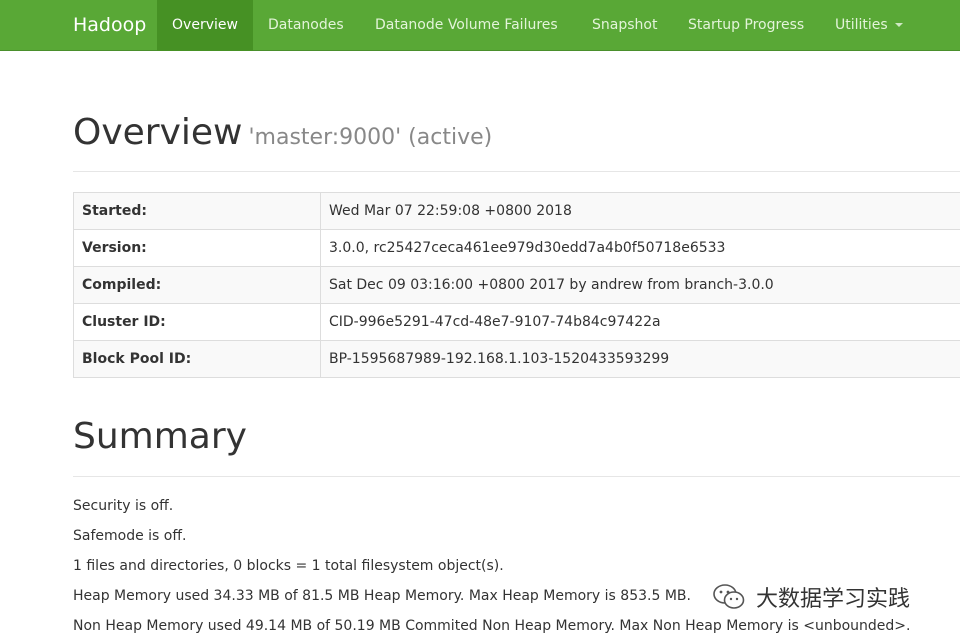 The height and width of the screenshot is (639, 960). I want to click on watermark-text: 大数据学习实践, so click(833, 599).